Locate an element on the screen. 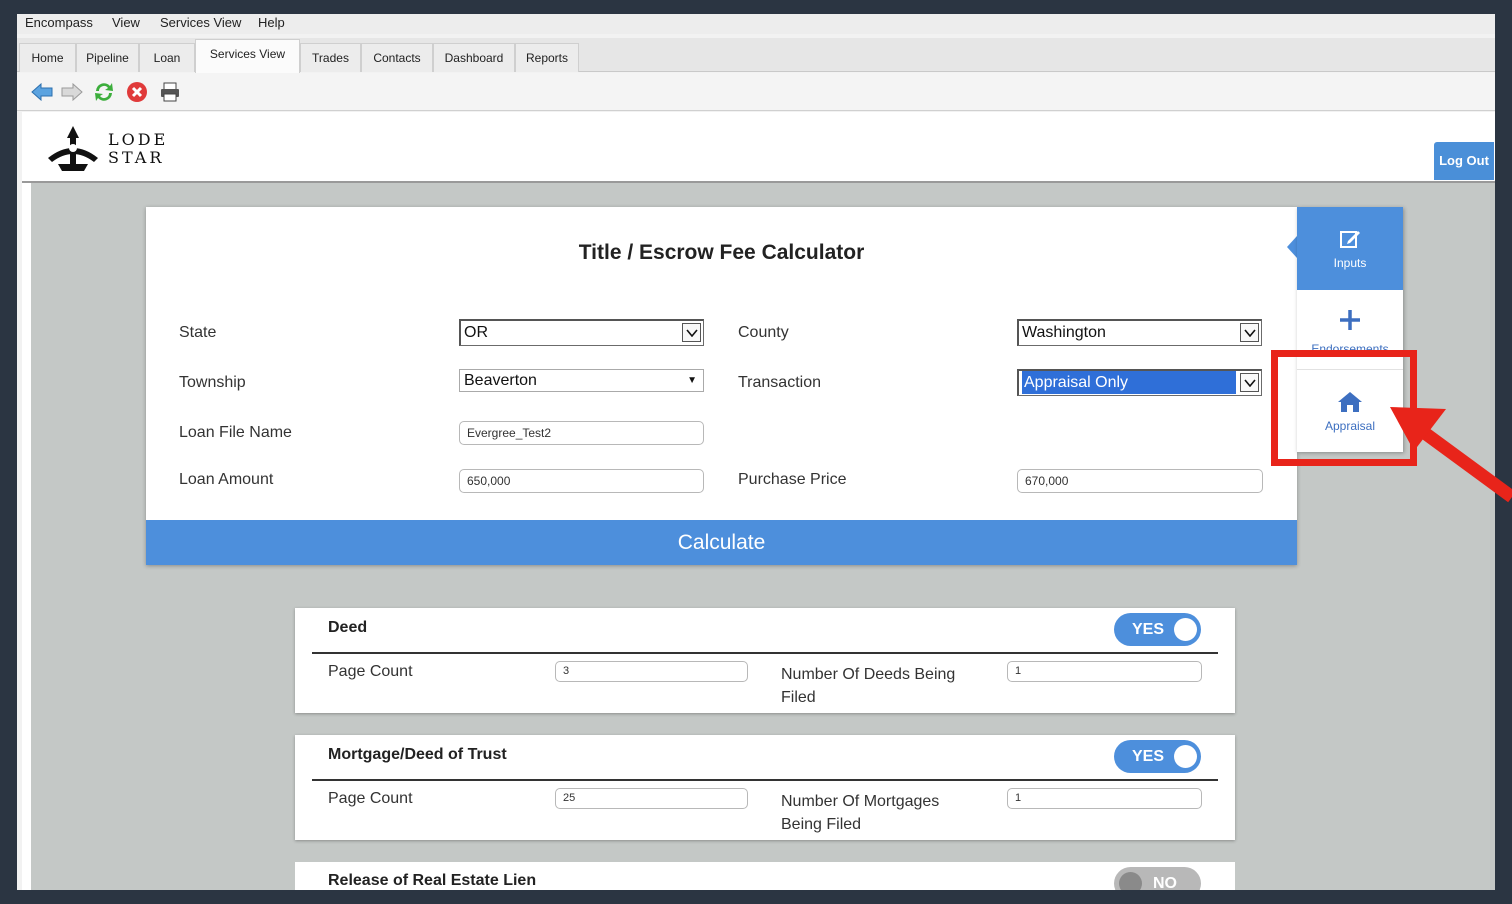 The width and height of the screenshot is (1512, 904). back-arrow-icon is located at coordinates (42, 92).